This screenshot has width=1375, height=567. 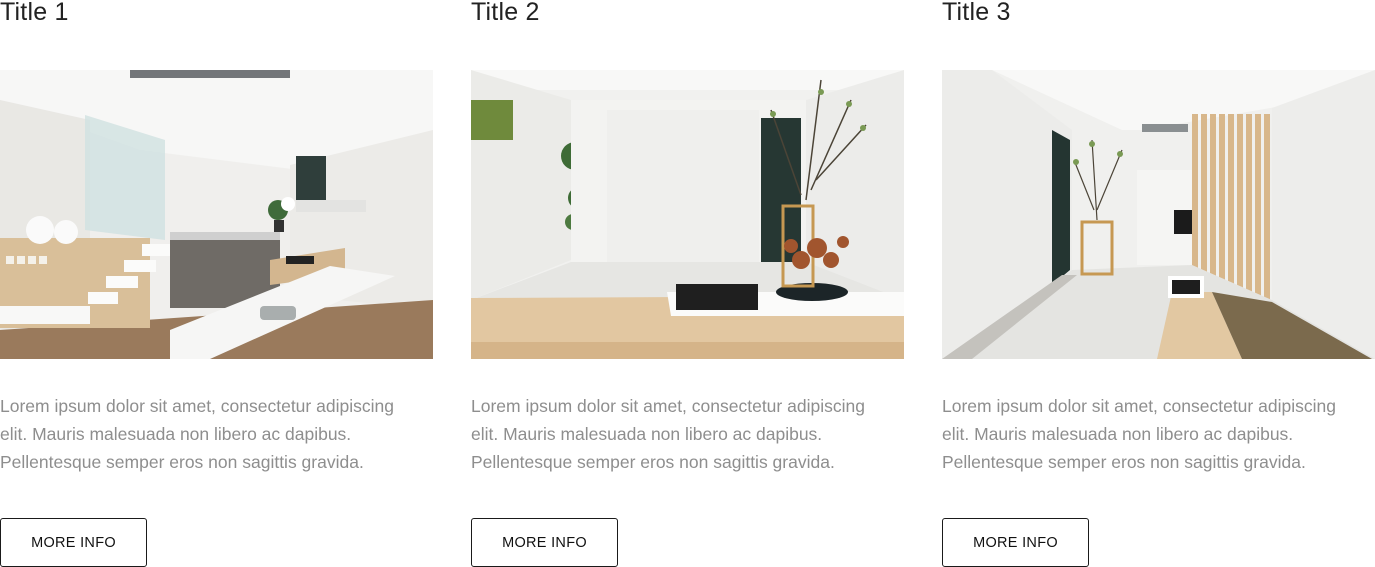 I want to click on card-title: Title 2, so click(x=505, y=13).